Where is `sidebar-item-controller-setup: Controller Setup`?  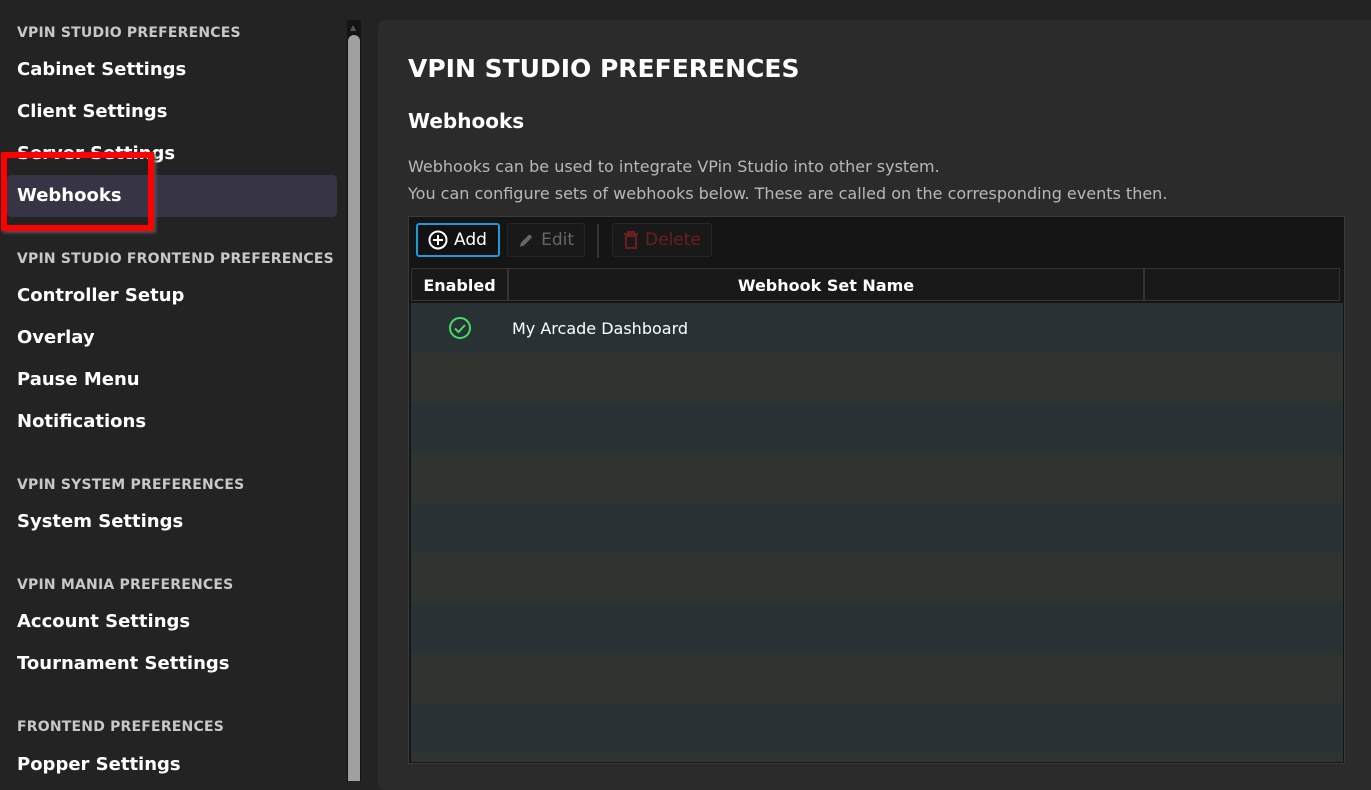
sidebar-item-controller-setup: Controller Setup is located at coordinates (172, 296).